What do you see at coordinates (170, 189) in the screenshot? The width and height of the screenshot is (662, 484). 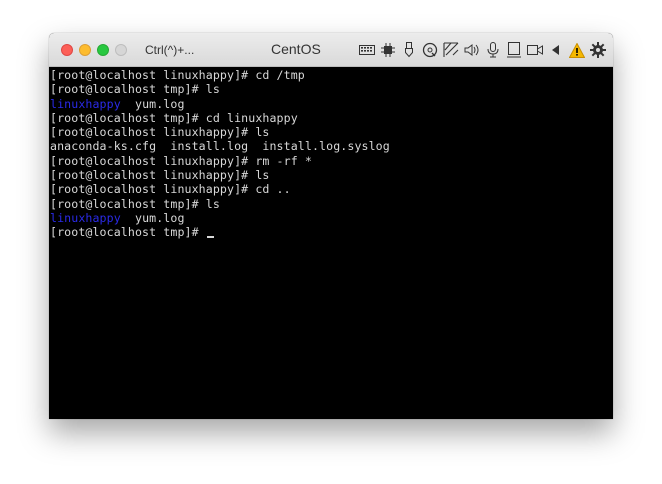 I see `terminal-line: [root@localhost linuxhappy]# cd ..` at bounding box center [170, 189].